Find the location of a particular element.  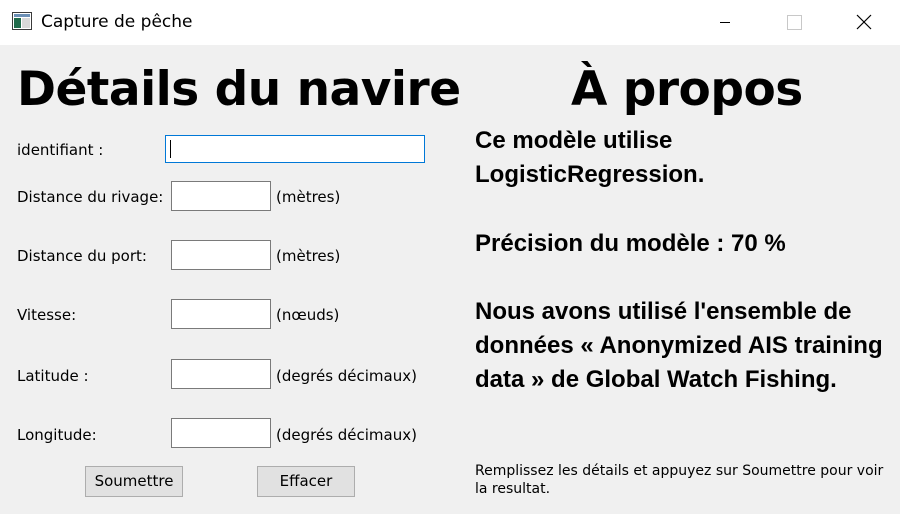

speed-input is located at coordinates (221, 314).